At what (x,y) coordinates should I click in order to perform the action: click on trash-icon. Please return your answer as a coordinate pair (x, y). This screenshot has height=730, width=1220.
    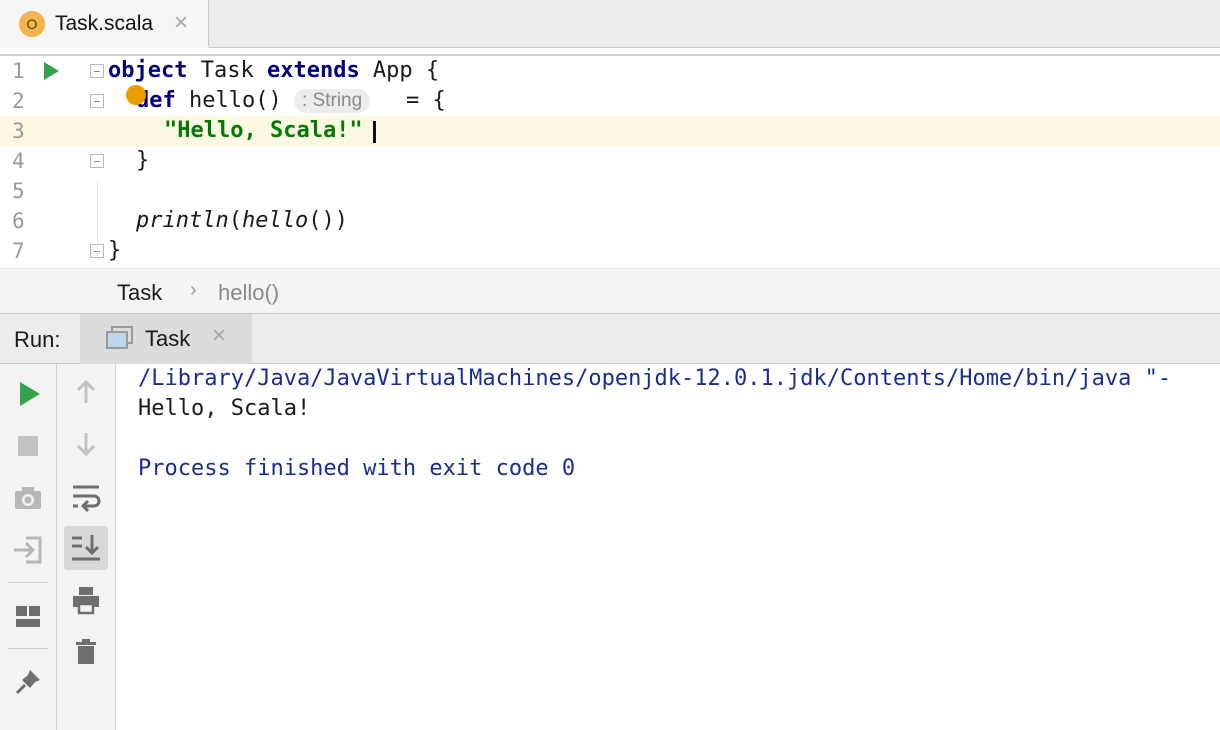
    Looking at the image, I should click on (86, 651).